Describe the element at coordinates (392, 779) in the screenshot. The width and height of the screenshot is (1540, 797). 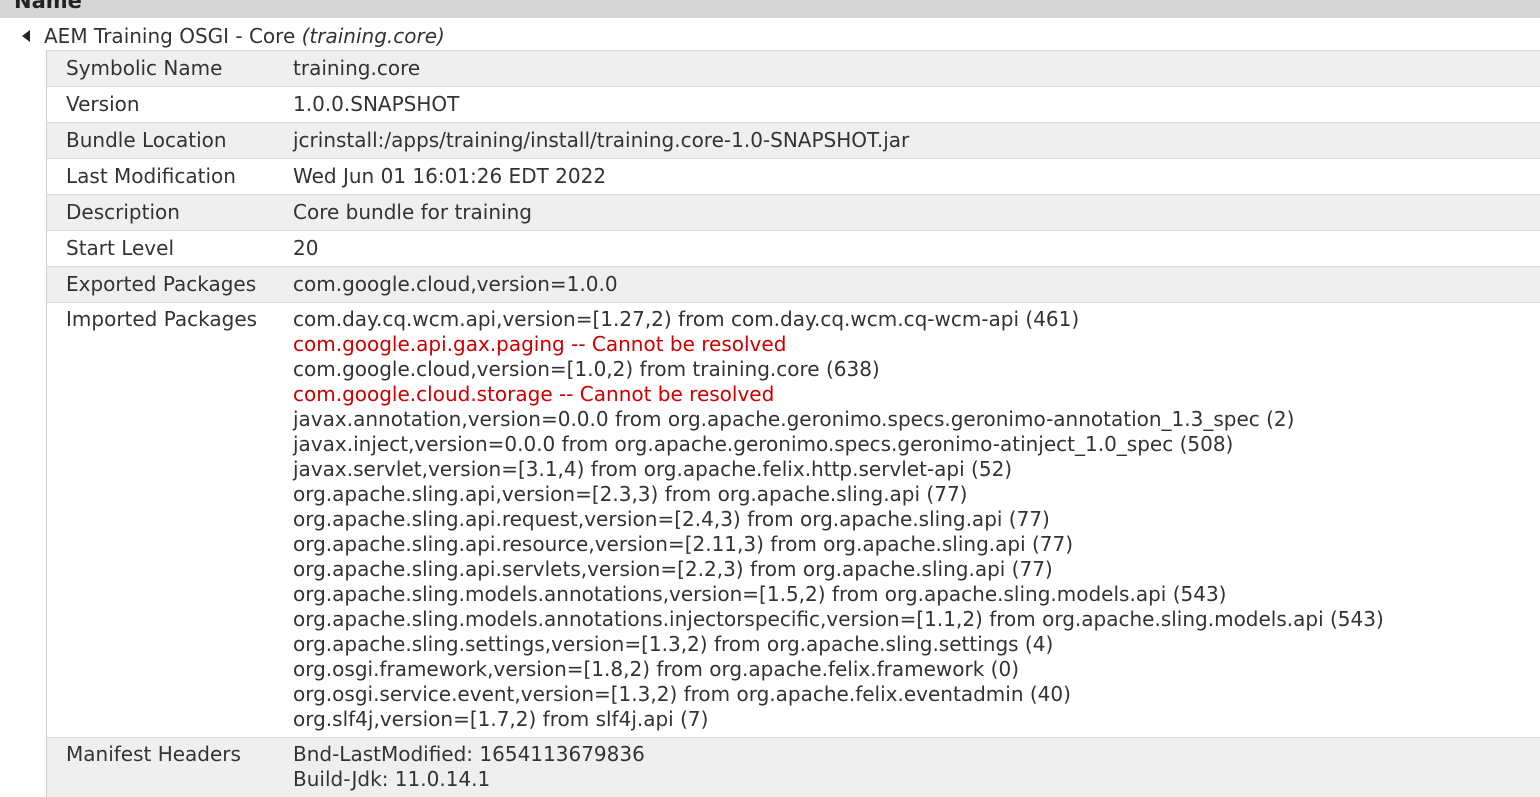
I see `manifest-header-line: Build-Jdk: 11.0.14.1` at that location.